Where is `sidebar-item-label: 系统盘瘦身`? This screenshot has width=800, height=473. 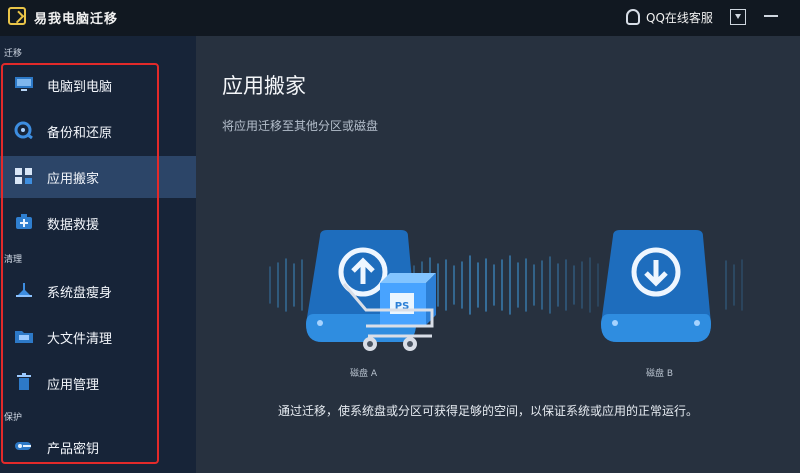
sidebar-item-label: 系统盘瘦身 is located at coordinates (80, 293).